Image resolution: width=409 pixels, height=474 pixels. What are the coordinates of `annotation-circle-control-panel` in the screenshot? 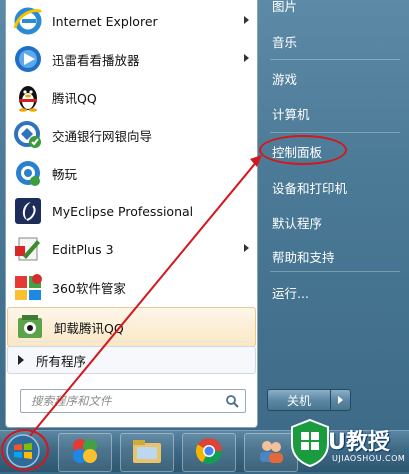 It's located at (303, 150).